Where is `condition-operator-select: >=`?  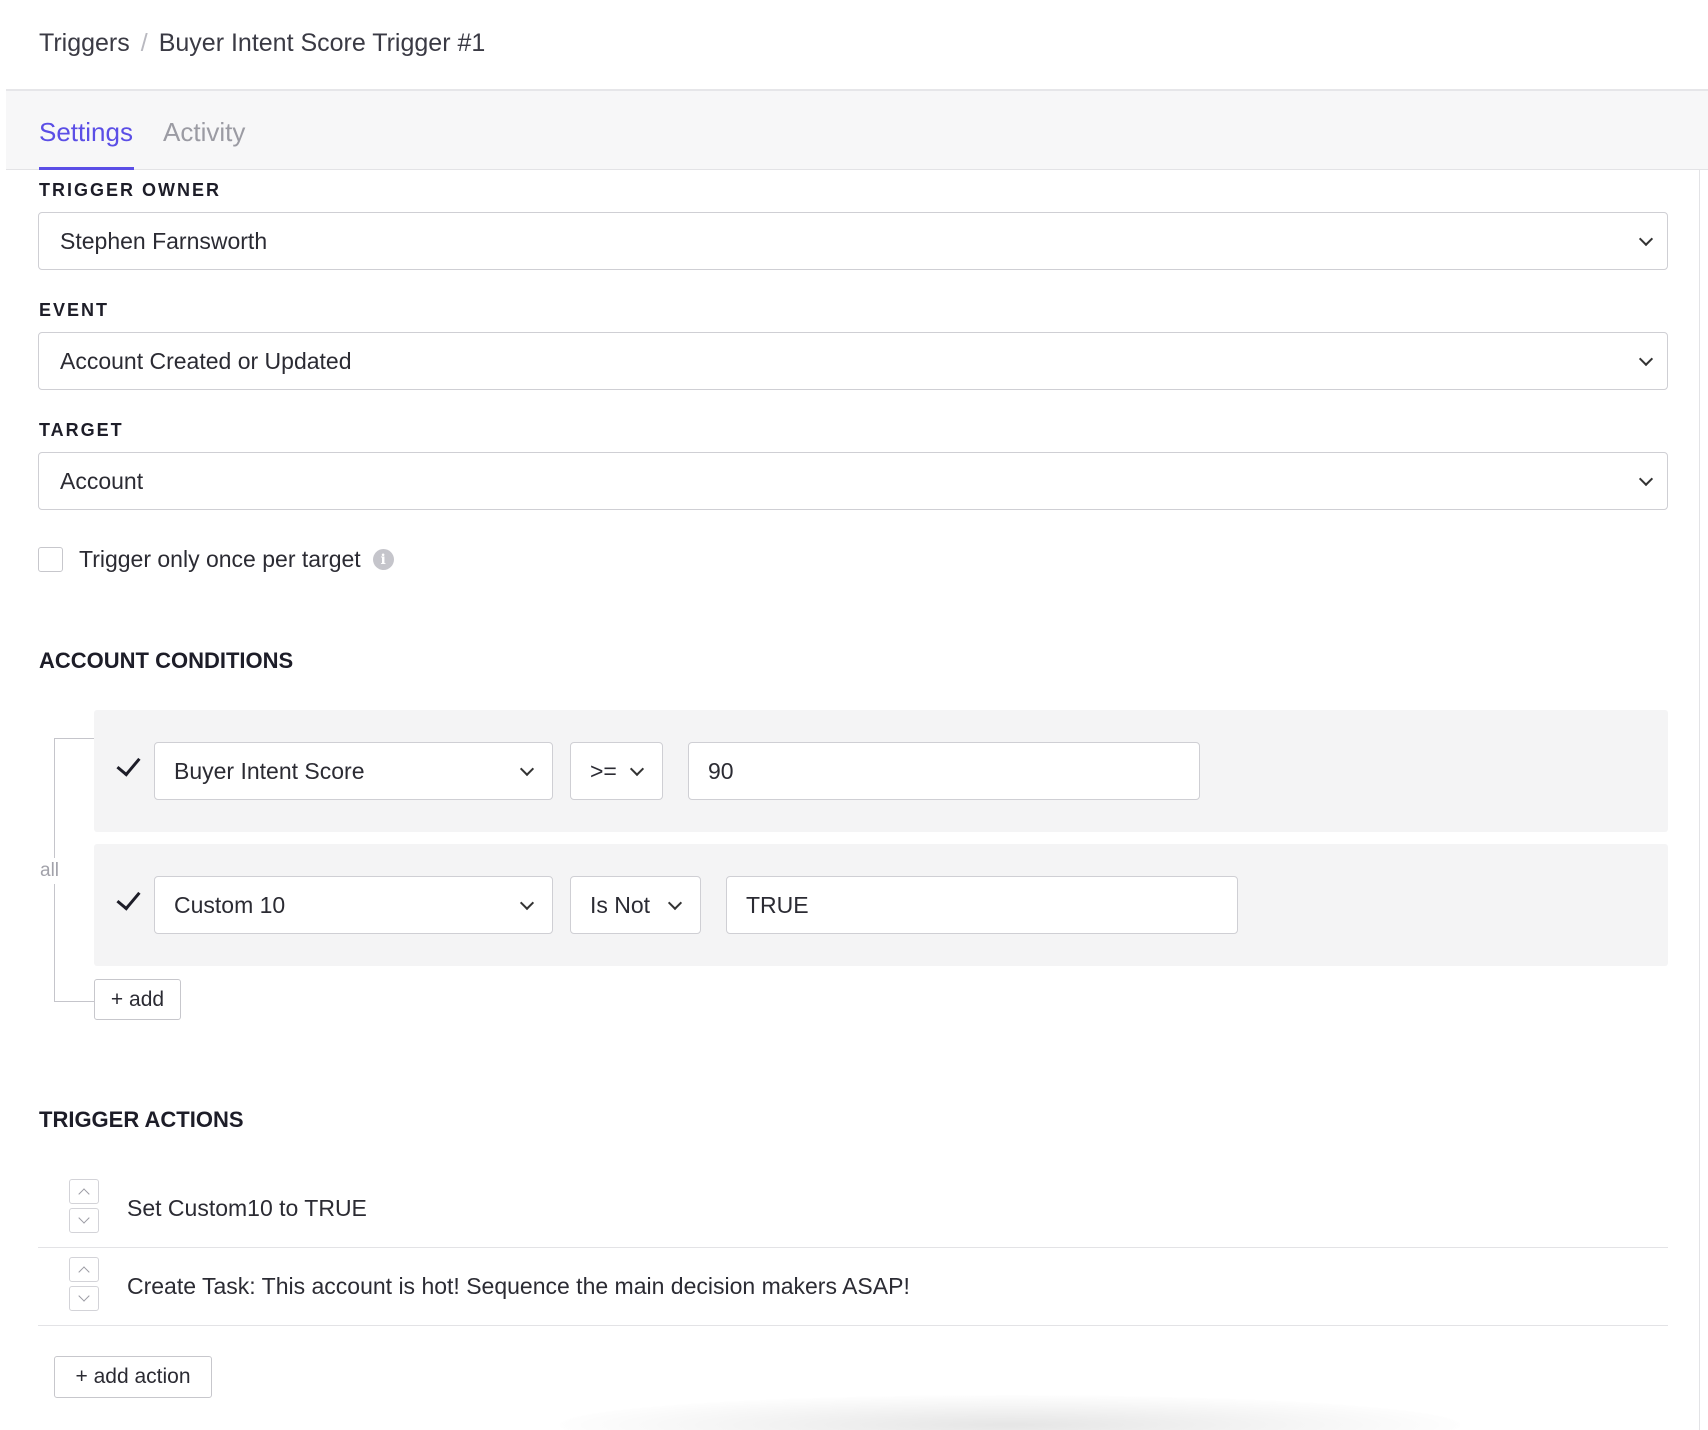
condition-operator-select: >= is located at coordinates (616, 771).